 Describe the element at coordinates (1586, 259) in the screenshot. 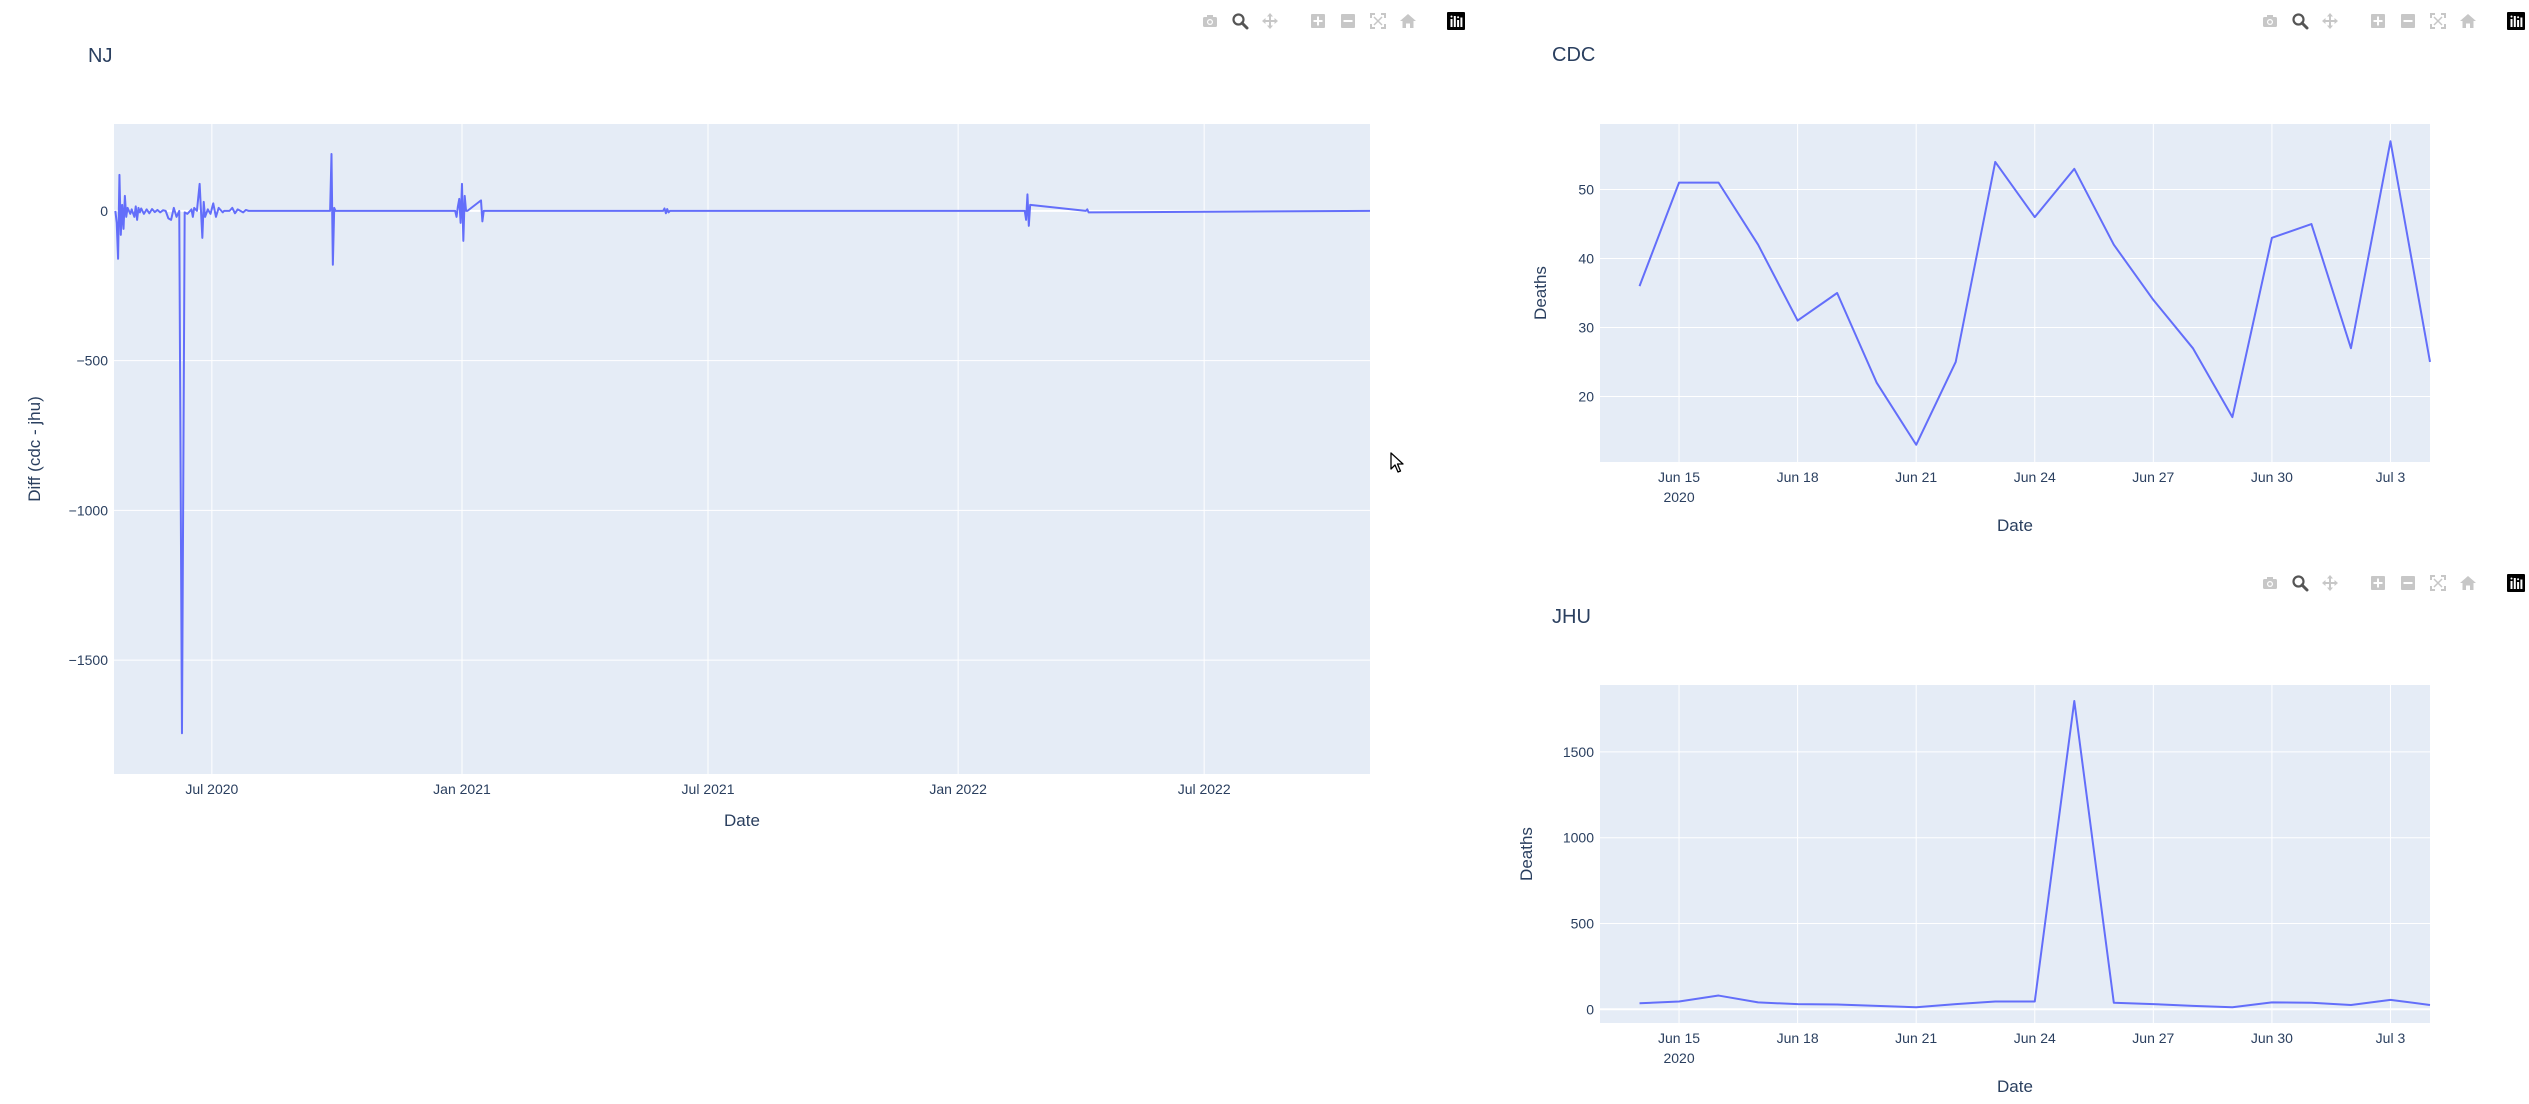

I see `y-tick-label: 40` at that location.